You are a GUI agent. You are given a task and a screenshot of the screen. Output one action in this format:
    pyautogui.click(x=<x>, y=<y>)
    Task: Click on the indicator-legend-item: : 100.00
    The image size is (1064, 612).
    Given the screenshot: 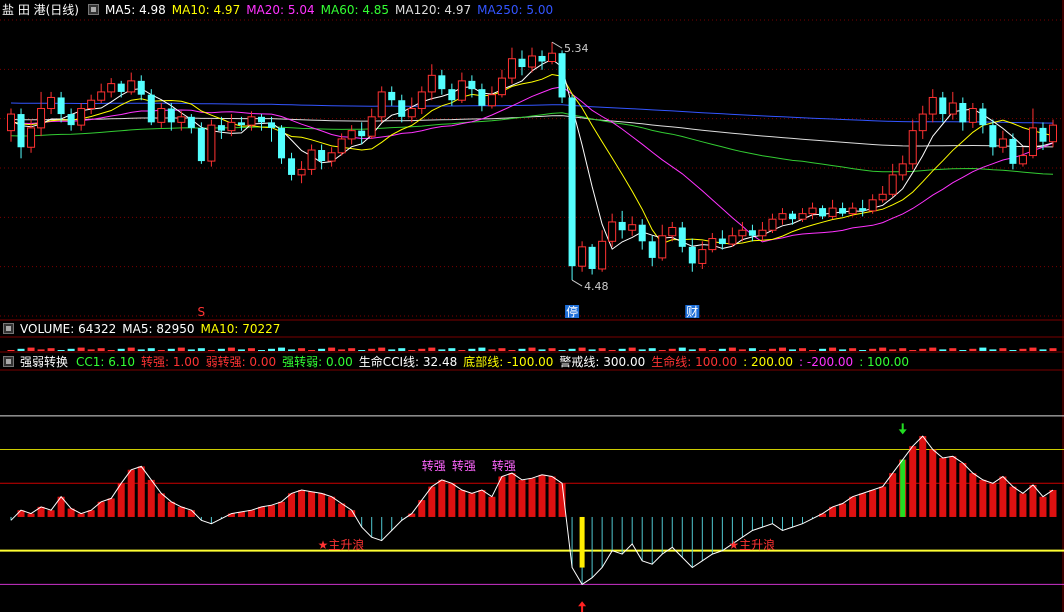 What is the action you would take?
    pyautogui.click(x=884, y=362)
    